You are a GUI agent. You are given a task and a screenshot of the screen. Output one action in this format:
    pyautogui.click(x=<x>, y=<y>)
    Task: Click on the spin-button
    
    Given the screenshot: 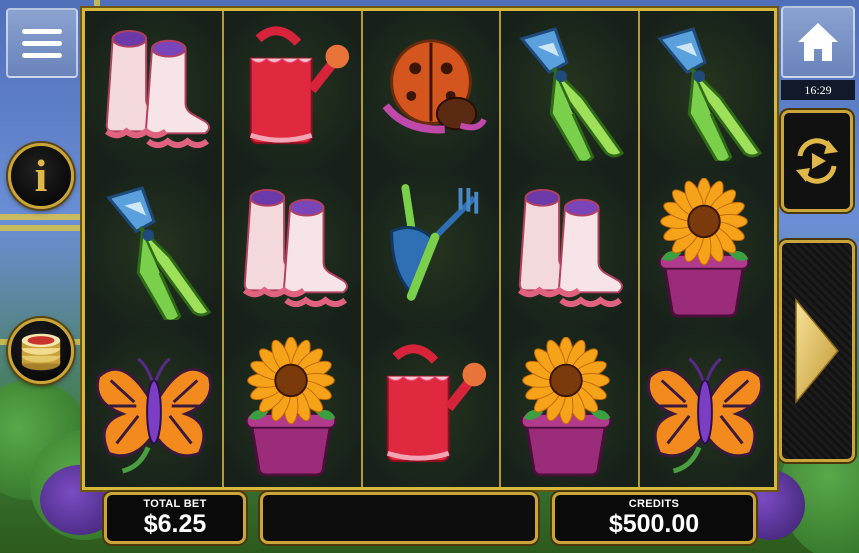 What is the action you would take?
    pyautogui.click(x=817, y=351)
    